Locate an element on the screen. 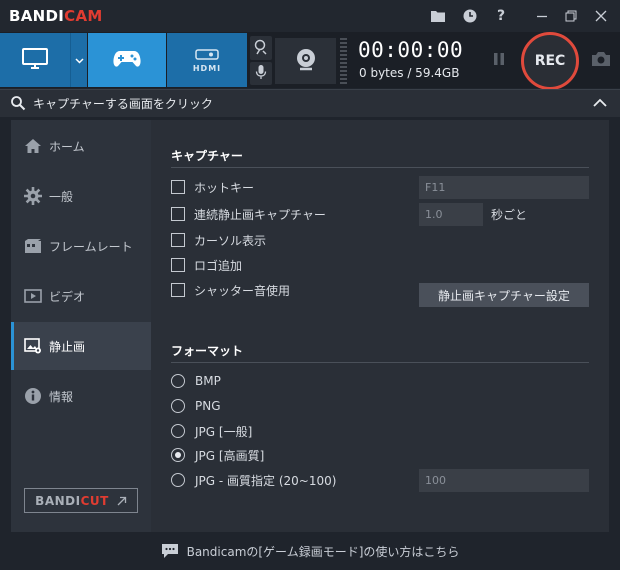  video-icon is located at coordinates (33, 296).